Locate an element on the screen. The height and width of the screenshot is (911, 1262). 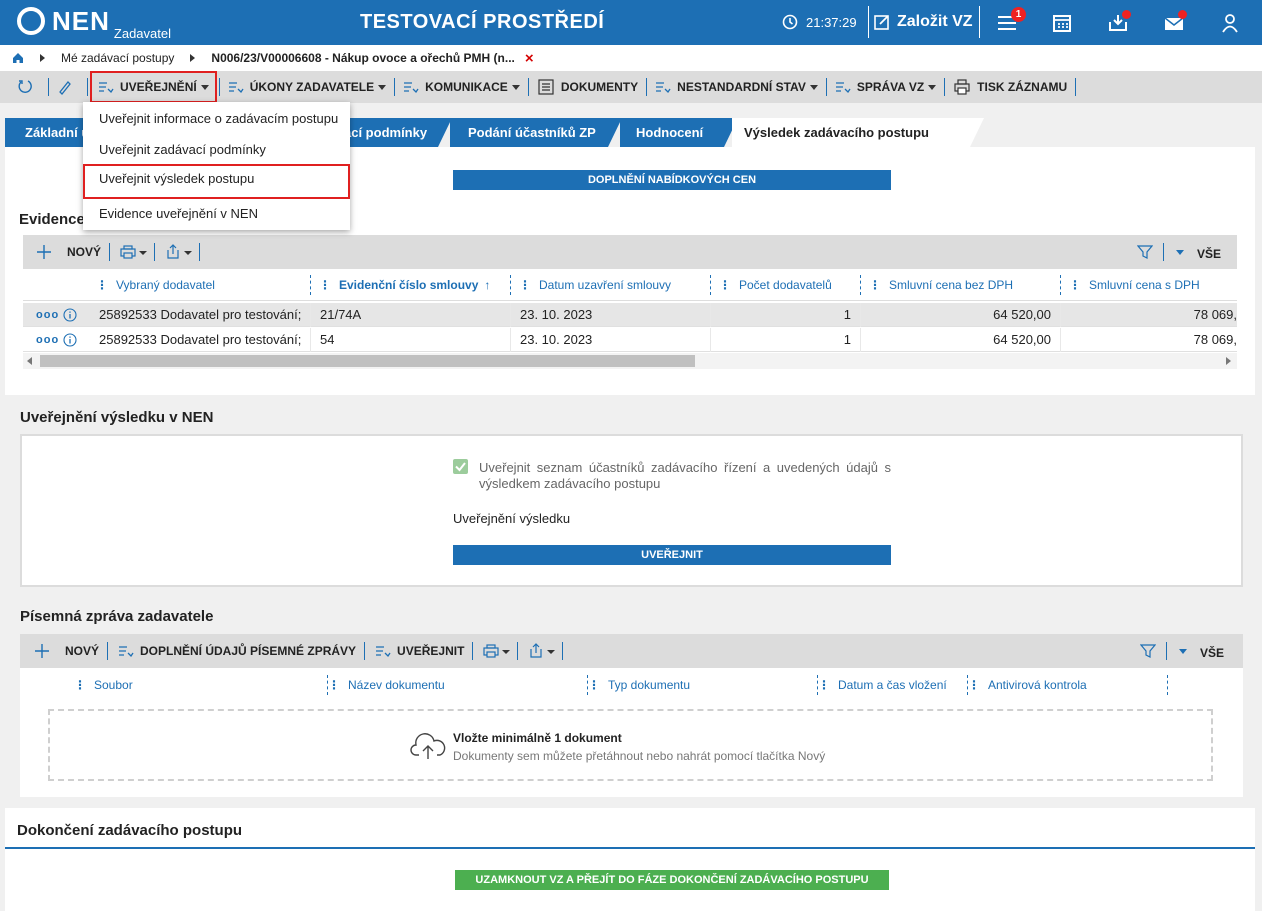
menu-item-publish-procedure-info: Uveřejnit informace o zadávacím postupu is located at coordinates (216, 119).